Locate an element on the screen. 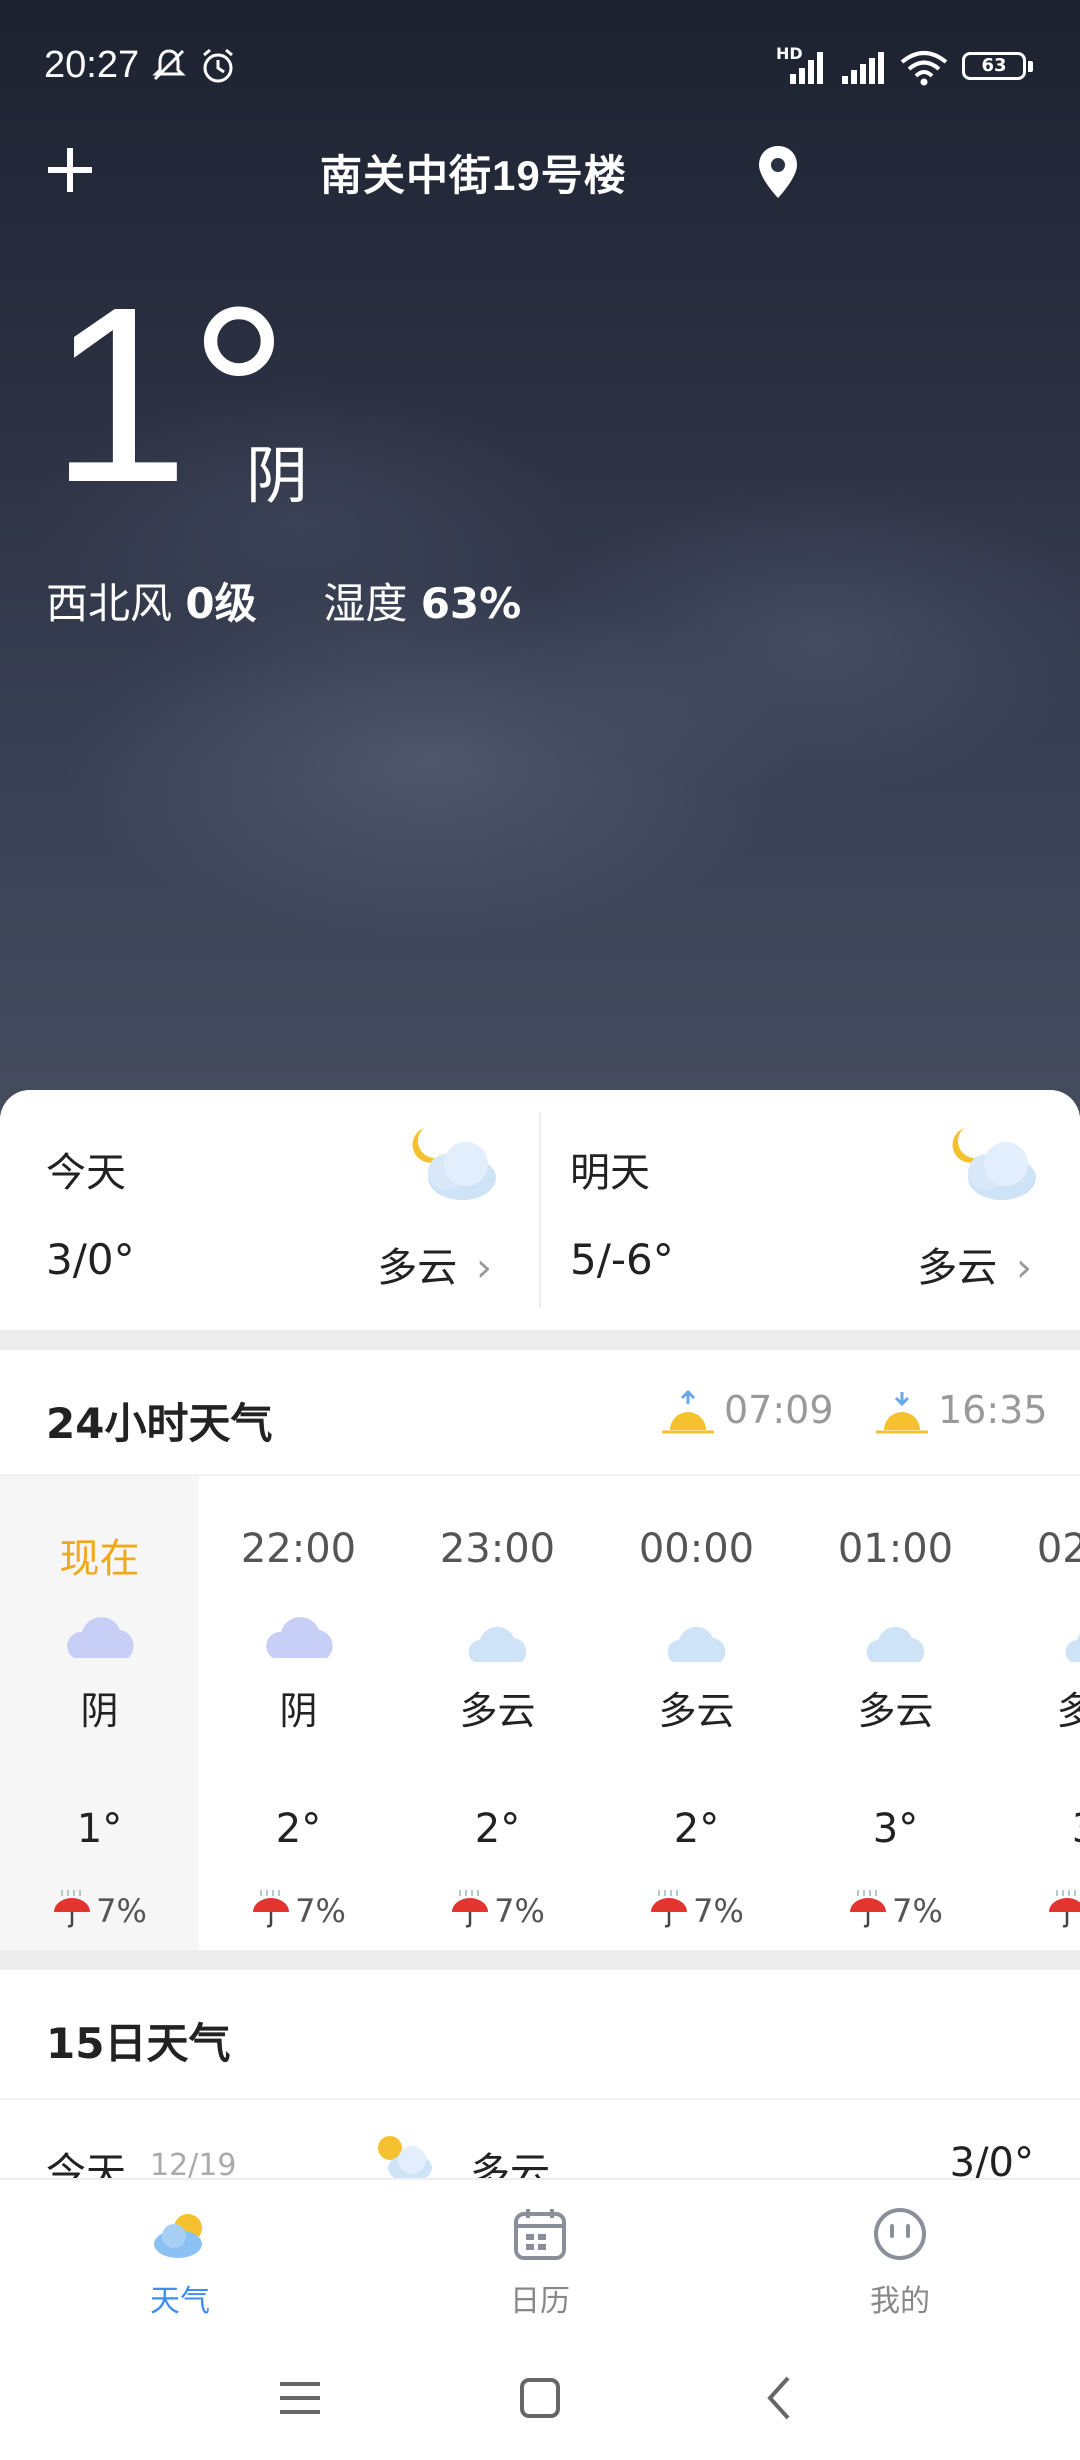  bottom-nav: 天气 日历 我的 is located at coordinates (540, 2258).